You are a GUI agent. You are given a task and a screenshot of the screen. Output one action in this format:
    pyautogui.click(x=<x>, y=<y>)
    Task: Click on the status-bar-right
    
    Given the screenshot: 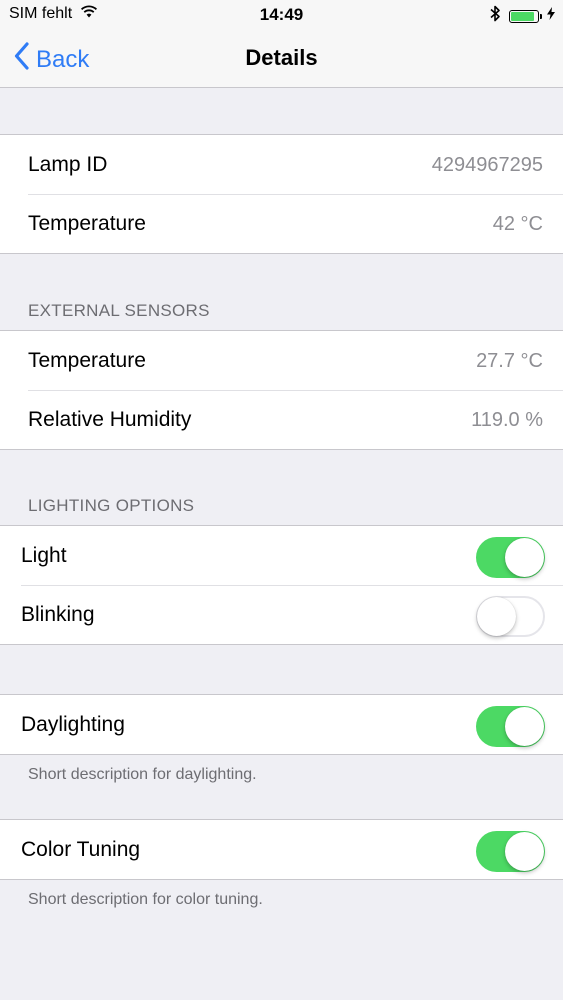 What is the action you would take?
    pyautogui.click(x=522, y=16)
    